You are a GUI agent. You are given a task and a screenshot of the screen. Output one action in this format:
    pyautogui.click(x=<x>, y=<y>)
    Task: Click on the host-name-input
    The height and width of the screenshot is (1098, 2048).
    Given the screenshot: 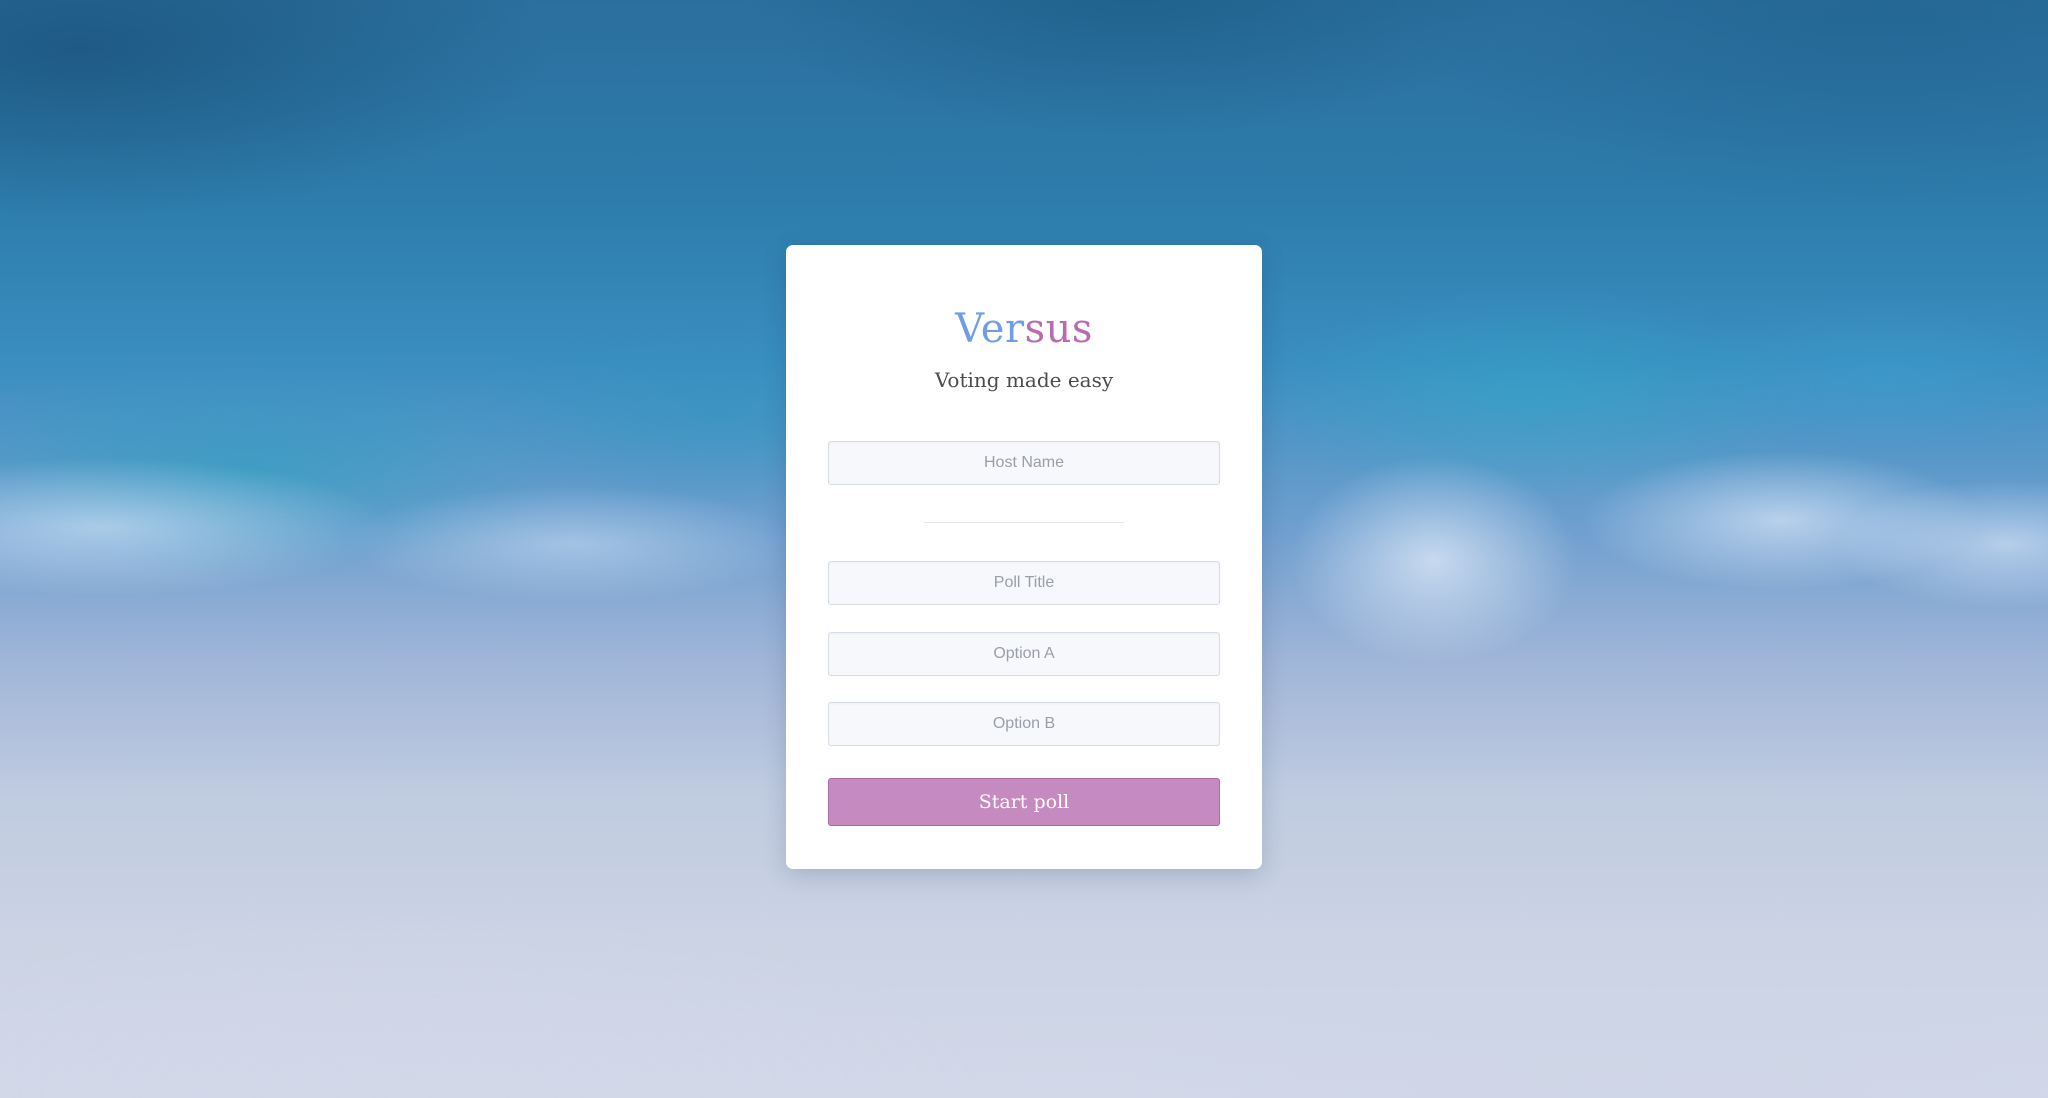 What is the action you would take?
    pyautogui.click(x=1024, y=463)
    